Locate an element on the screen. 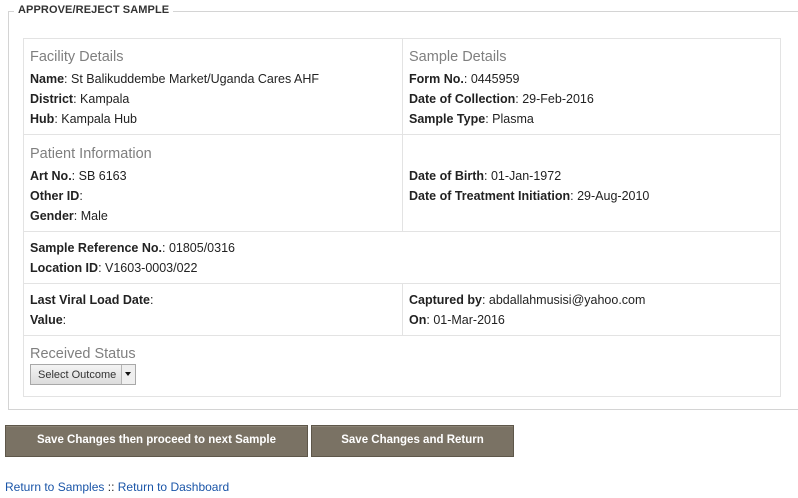 This screenshot has width=798, height=498. hub-line: Hub: Kampala Hub is located at coordinates (84, 119).